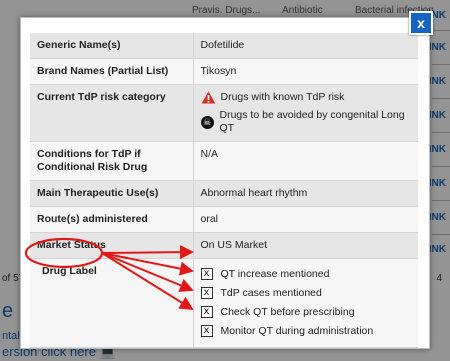 Image resolution: width=450 pixels, height=361 pixels. What do you see at coordinates (305, 245) in the screenshot?
I see `market-status-value: On US Market` at bounding box center [305, 245].